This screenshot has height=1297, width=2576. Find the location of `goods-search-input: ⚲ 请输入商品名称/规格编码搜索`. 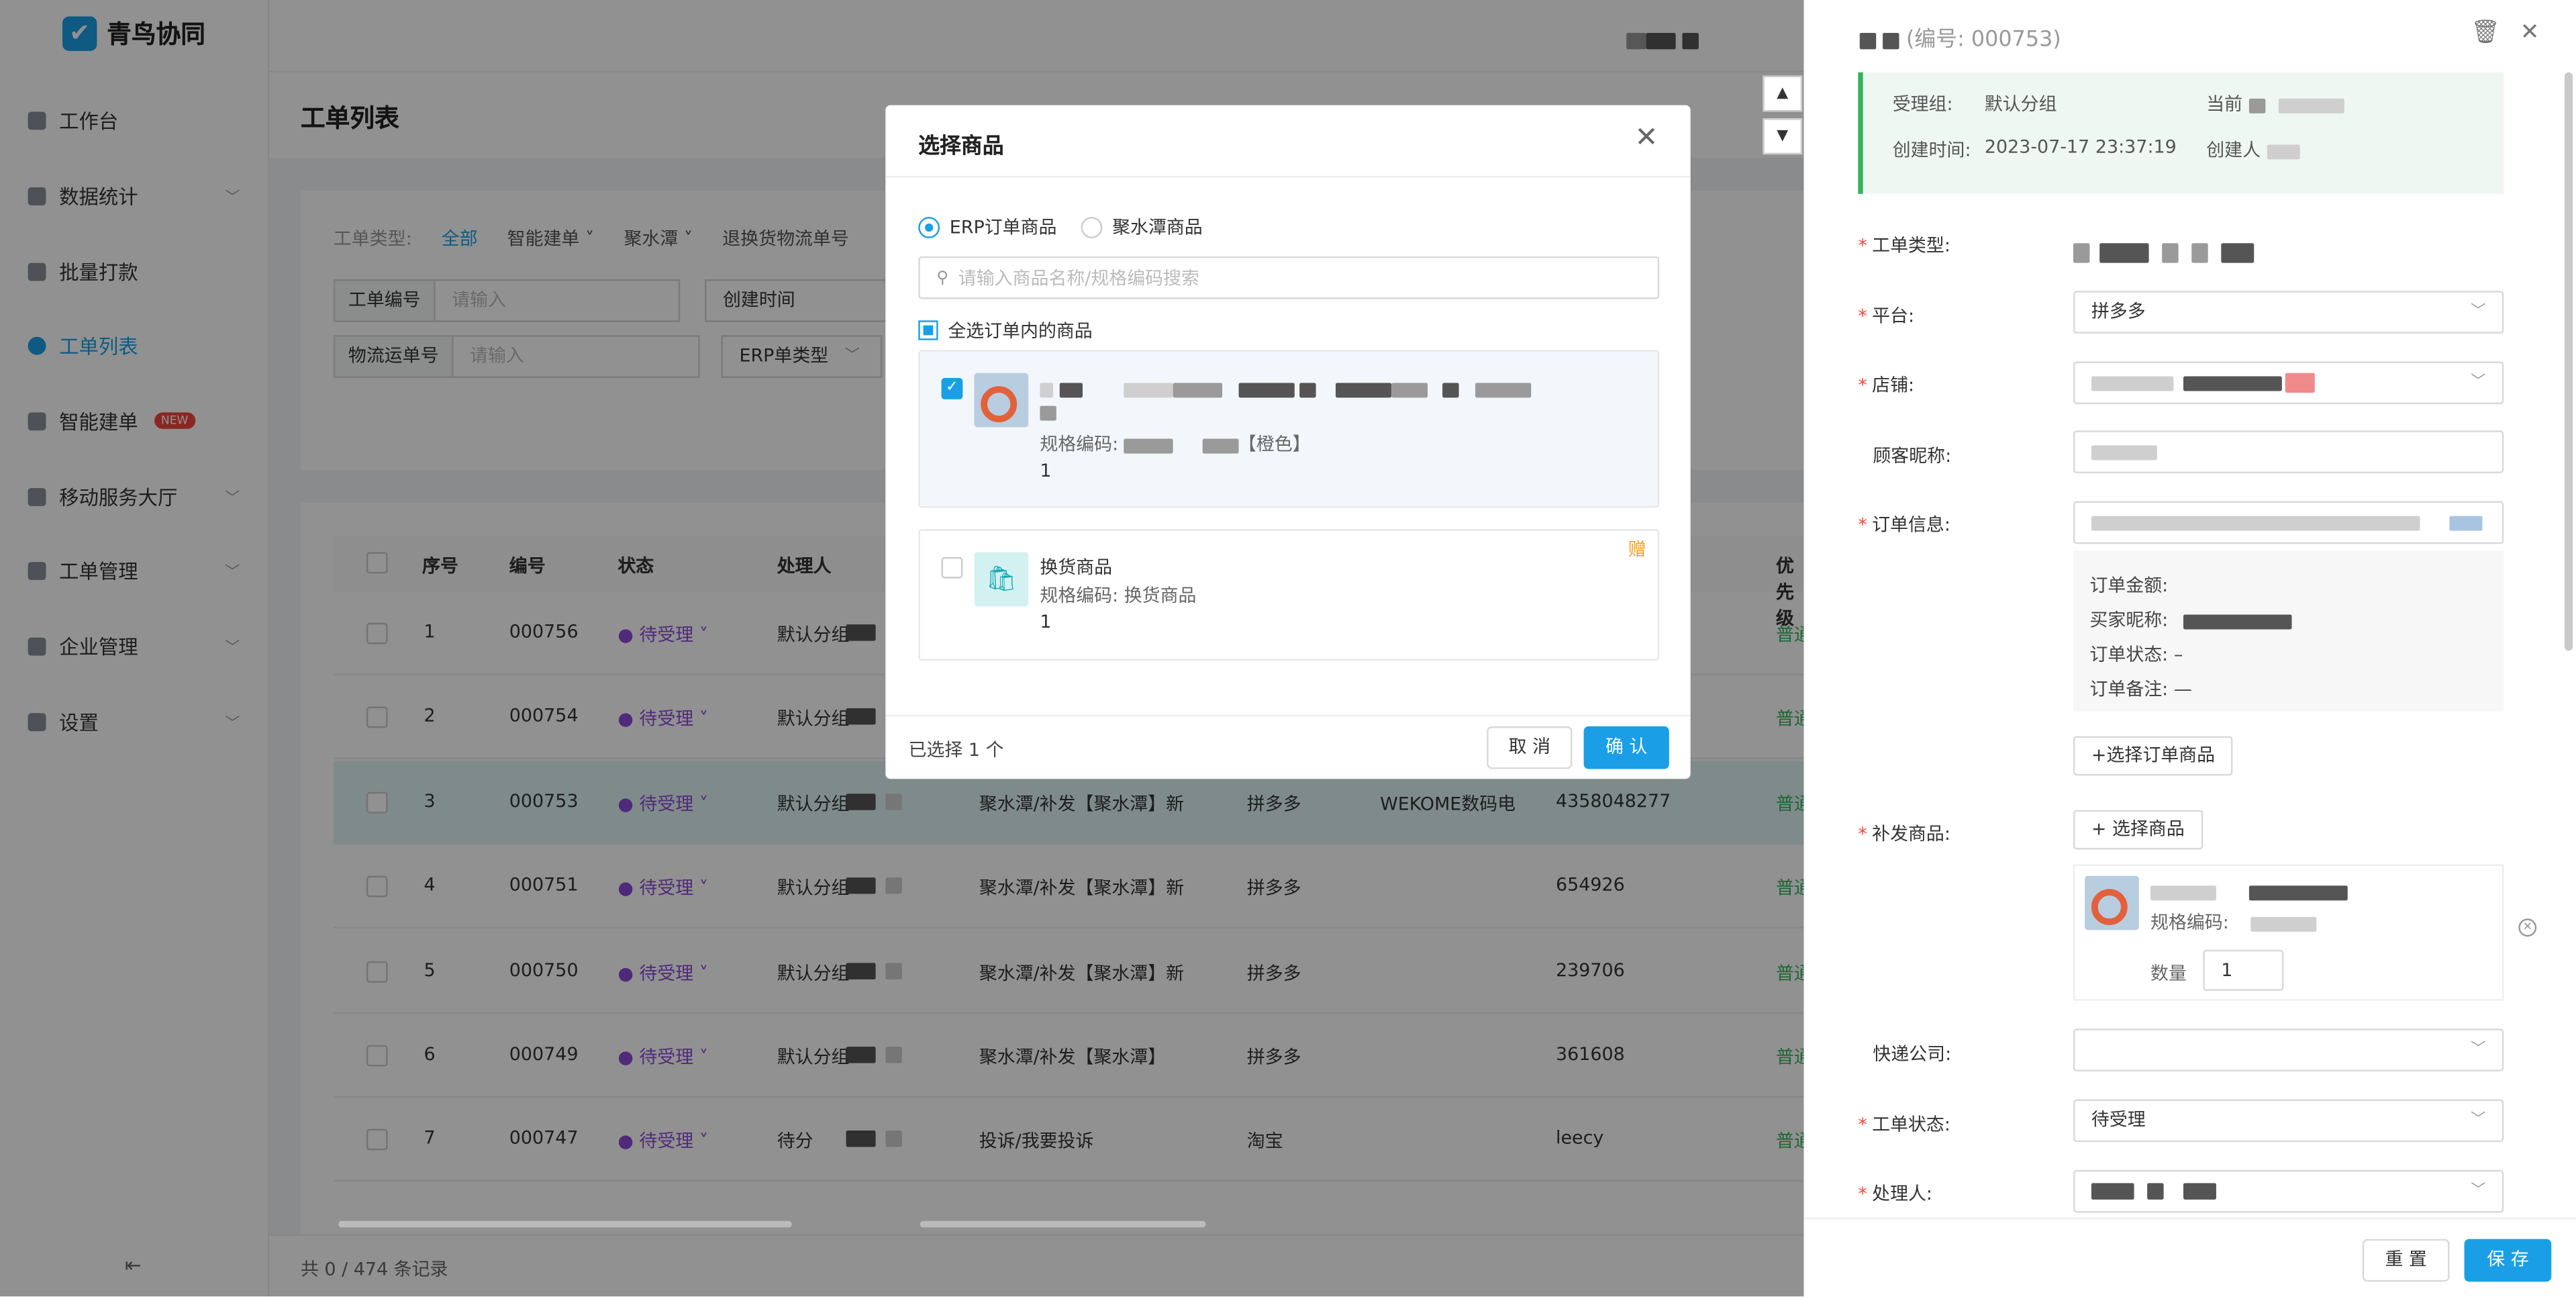

goods-search-input: ⚲ 请输入商品名称/规格编码搜索 is located at coordinates (1289, 277).